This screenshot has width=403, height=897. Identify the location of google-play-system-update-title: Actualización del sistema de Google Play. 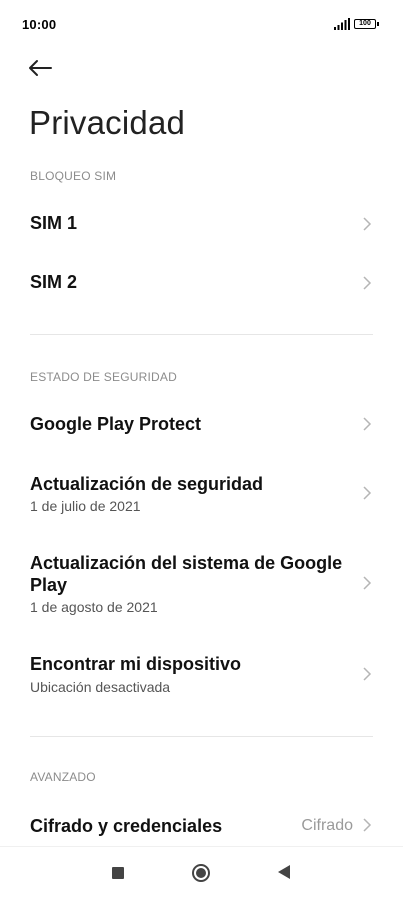
(186, 574).